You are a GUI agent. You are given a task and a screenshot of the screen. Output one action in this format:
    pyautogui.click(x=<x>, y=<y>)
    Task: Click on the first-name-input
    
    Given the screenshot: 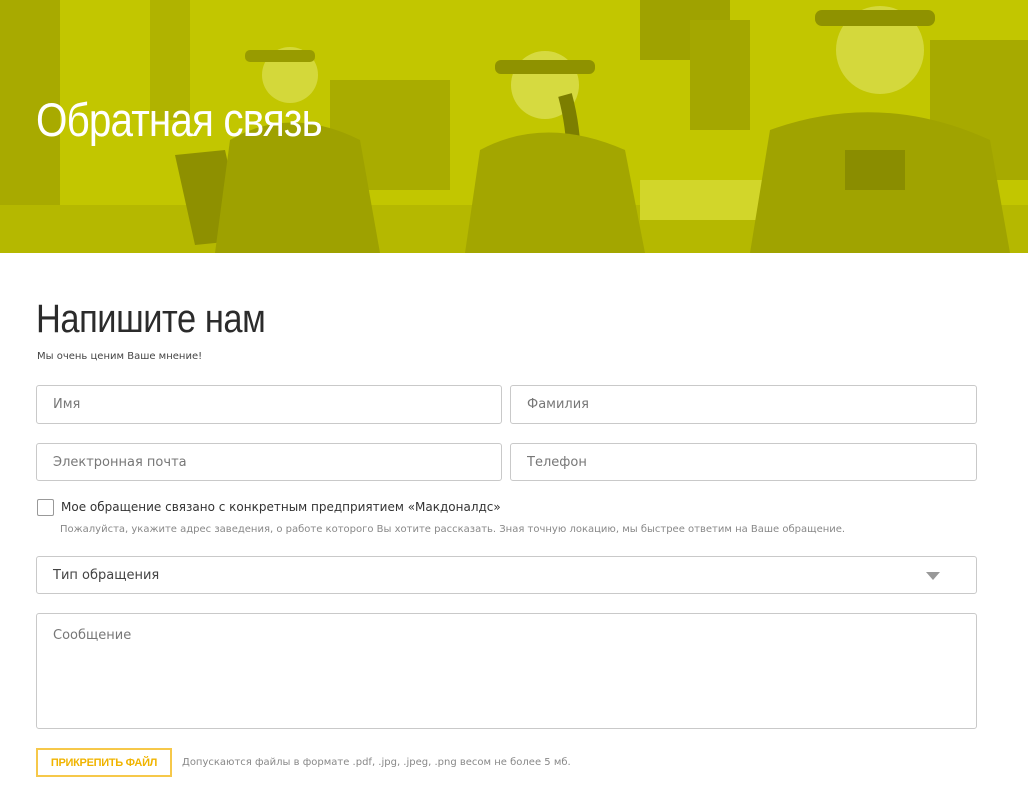 What is the action you would take?
    pyautogui.click(x=269, y=404)
    